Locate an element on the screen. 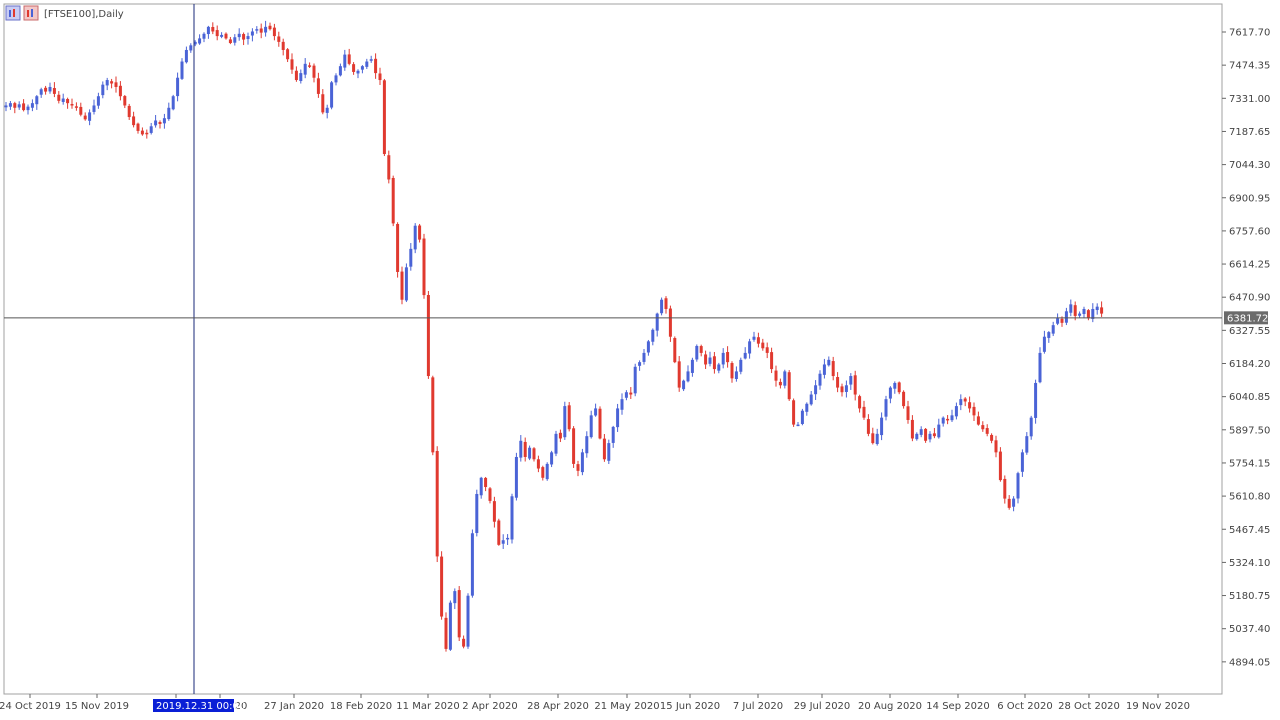 This screenshot has width=1280, height=720. chart-window-icon-bar is located at coordinates (14, 13).